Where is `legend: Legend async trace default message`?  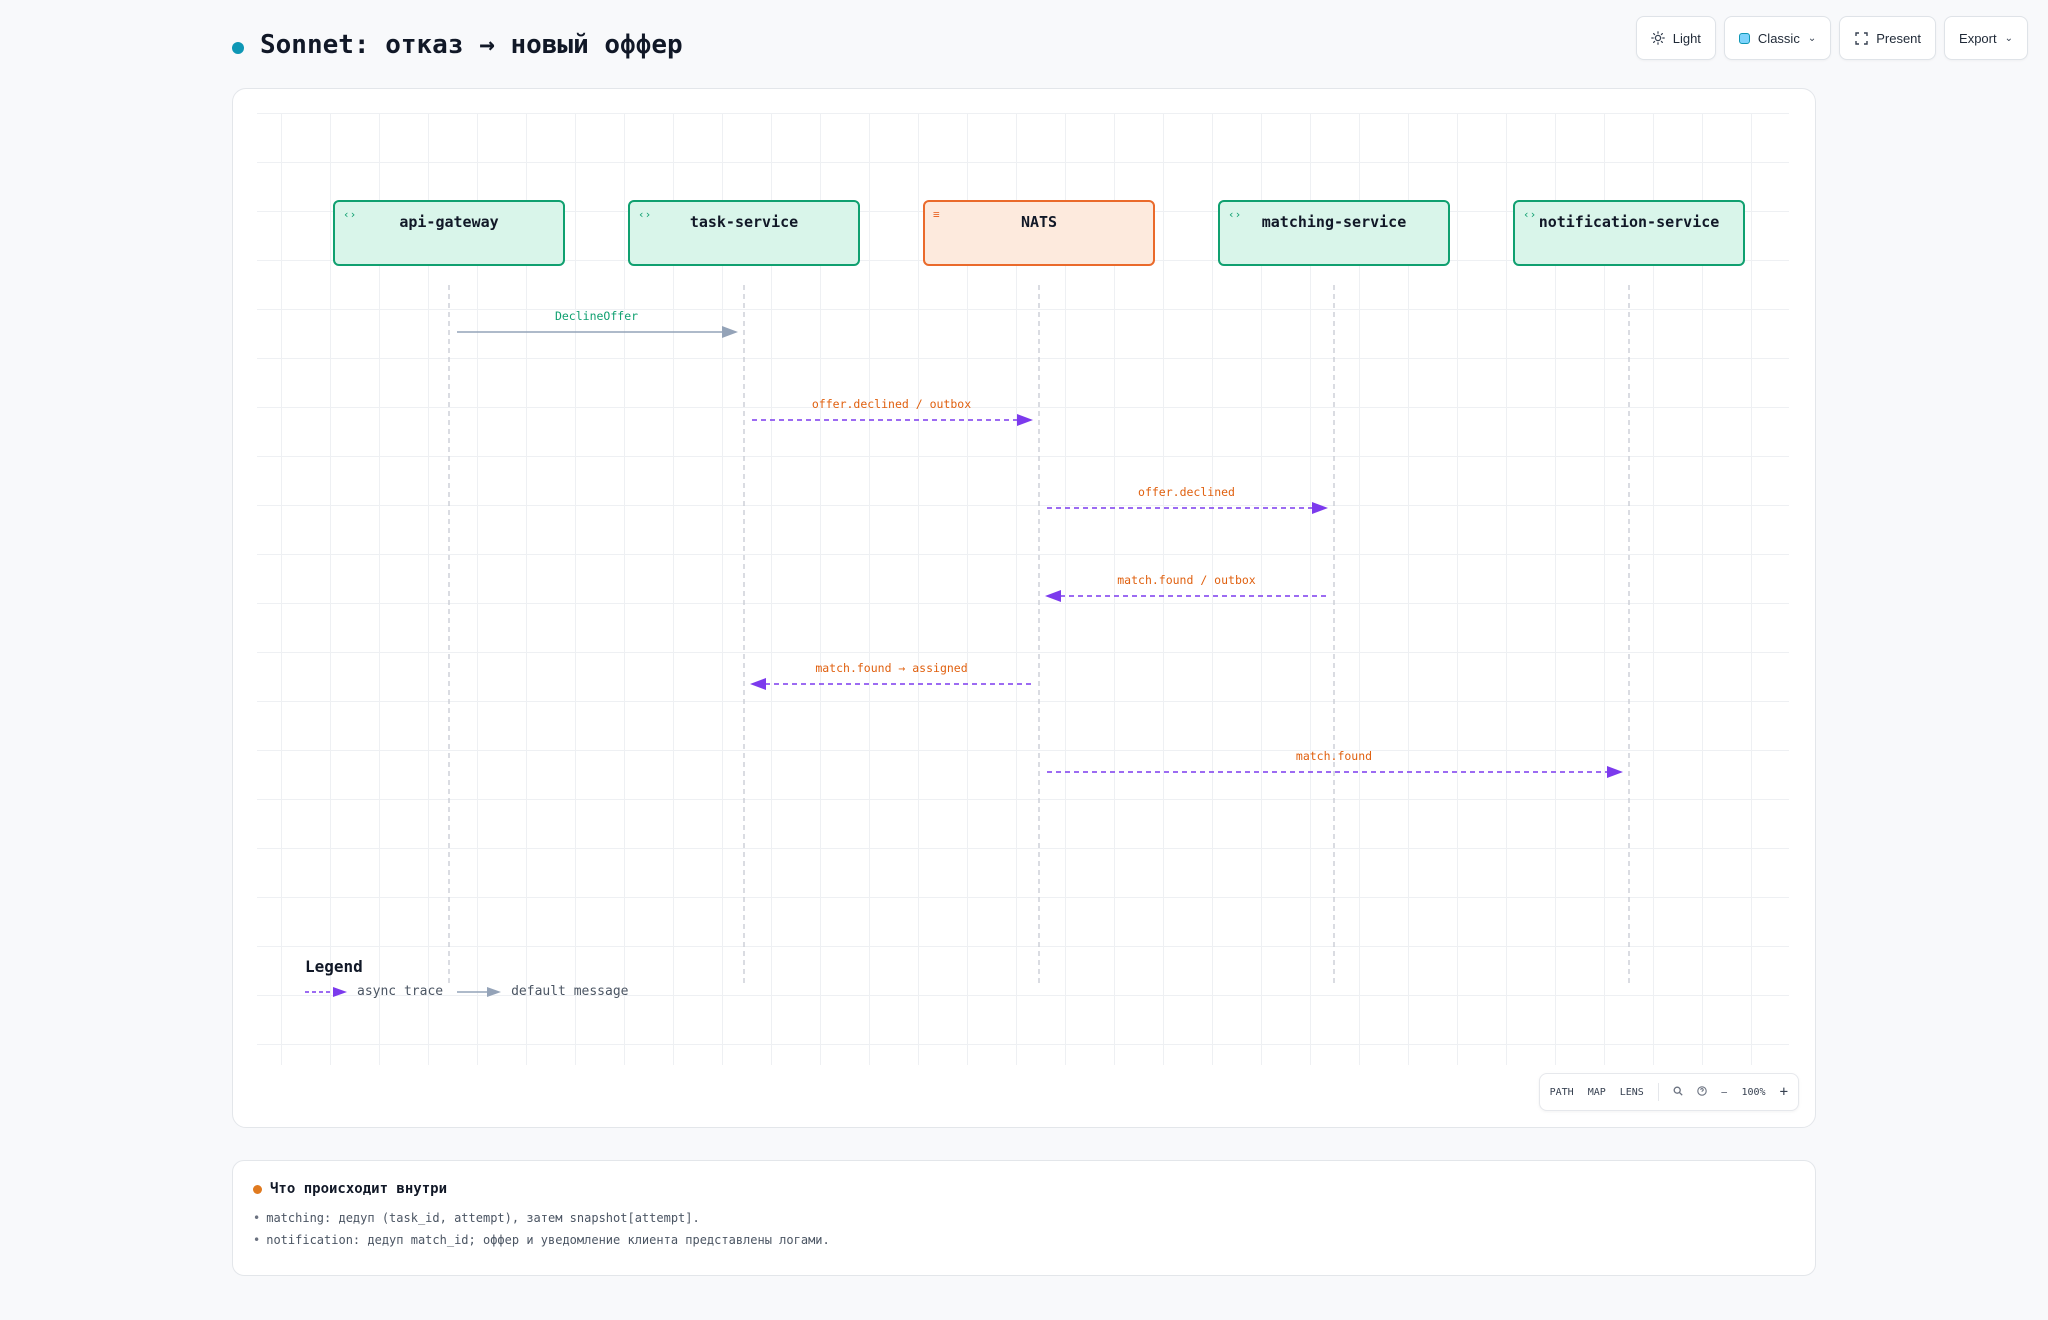 legend: Legend async trace default message is located at coordinates (467, 978).